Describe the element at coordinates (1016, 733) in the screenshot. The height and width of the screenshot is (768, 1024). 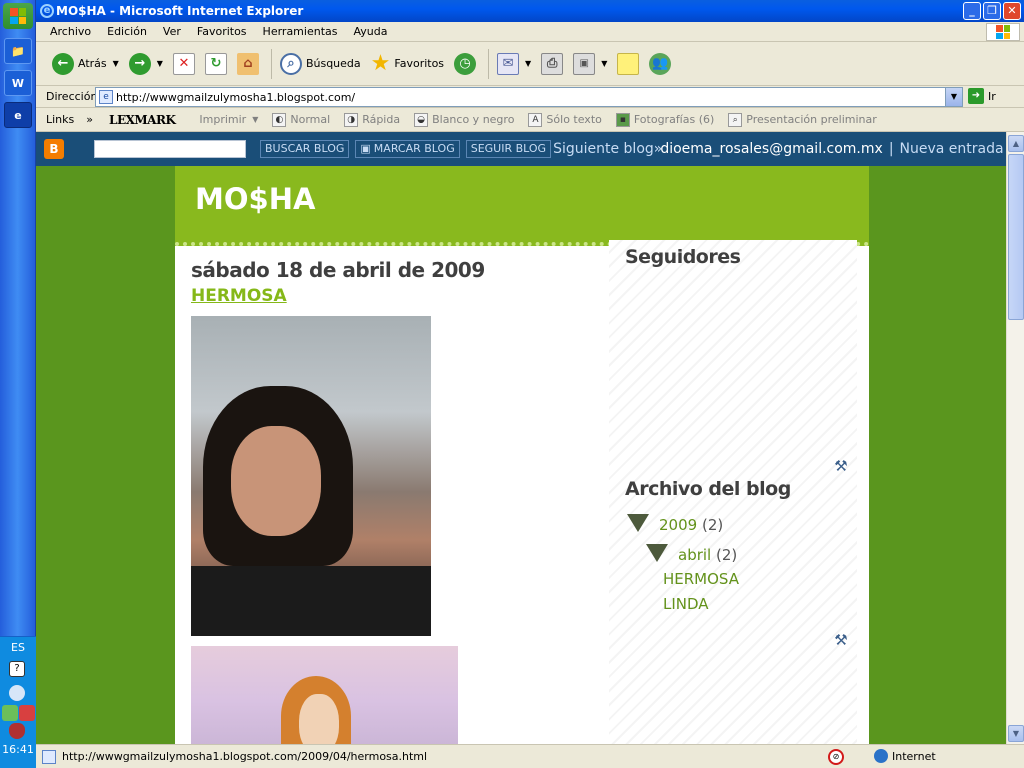
I see `scroll-down-button: ▼` at that location.